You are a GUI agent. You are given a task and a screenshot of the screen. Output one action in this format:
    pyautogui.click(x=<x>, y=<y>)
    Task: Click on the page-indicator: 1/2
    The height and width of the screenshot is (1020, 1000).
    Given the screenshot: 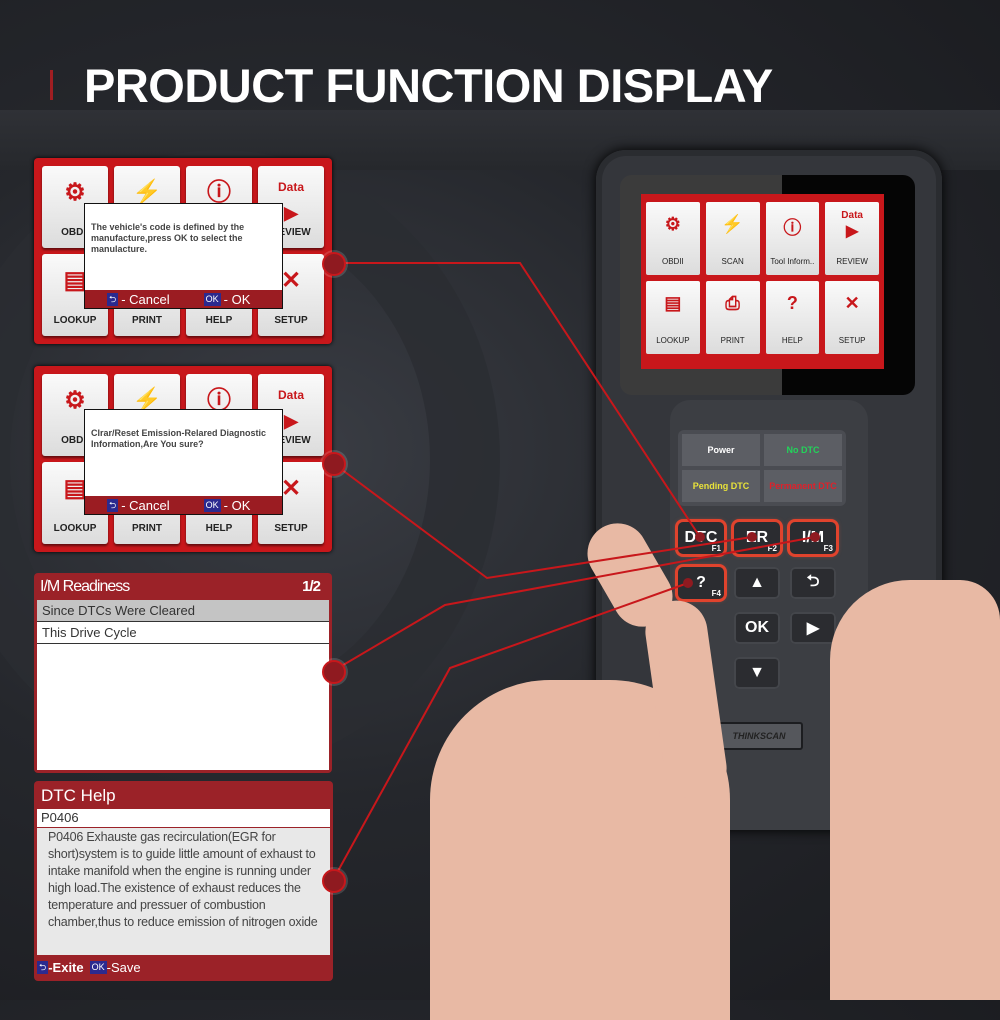 What is the action you would take?
    pyautogui.click(x=311, y=586)
    